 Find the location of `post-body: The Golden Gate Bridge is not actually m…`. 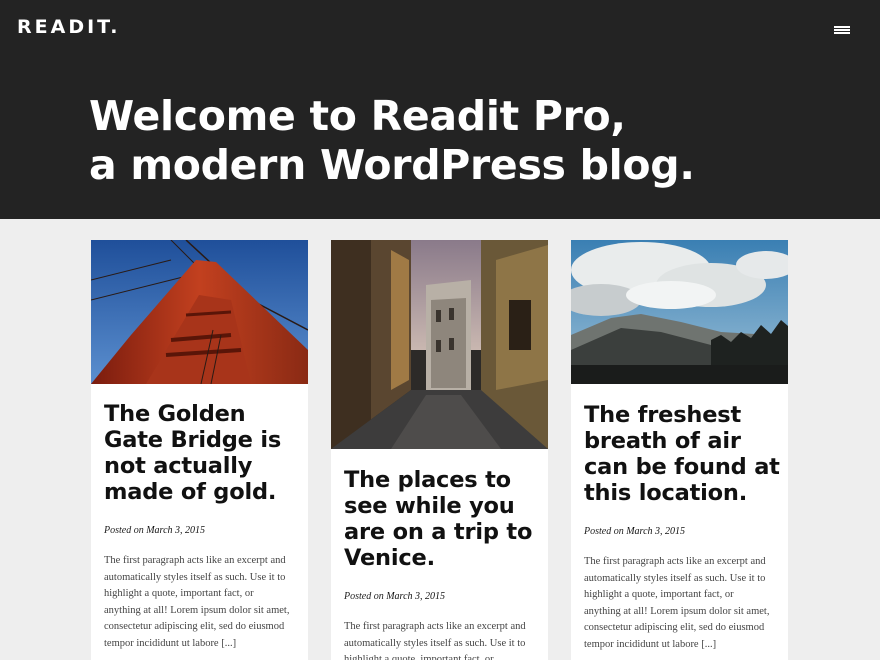

post-body: The Golden Gate Bridge is not actually m… is located at coordinates (201, 526).